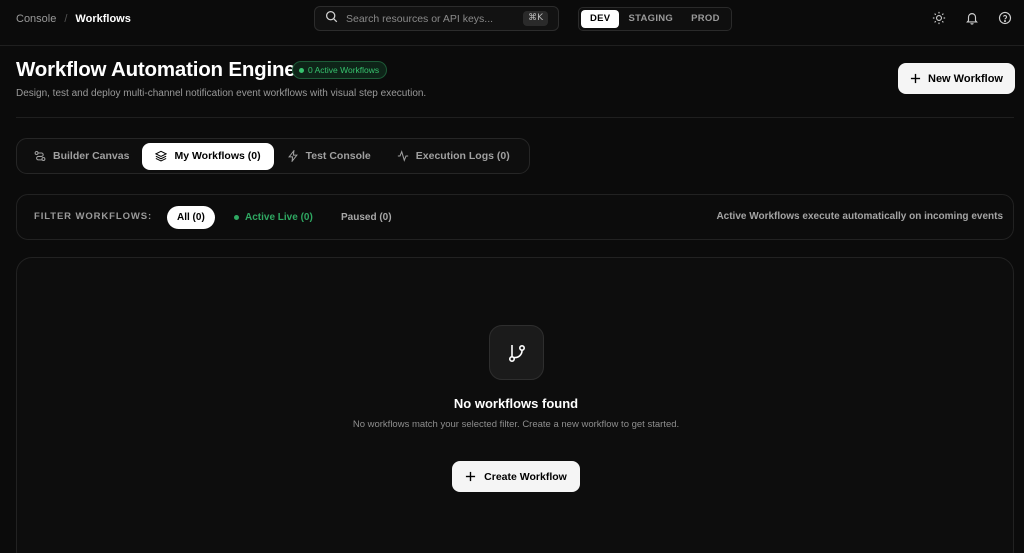  Describe the element at coordinates (650, 19) in the screenshot. I see `env-staging: STAGING` at that location.